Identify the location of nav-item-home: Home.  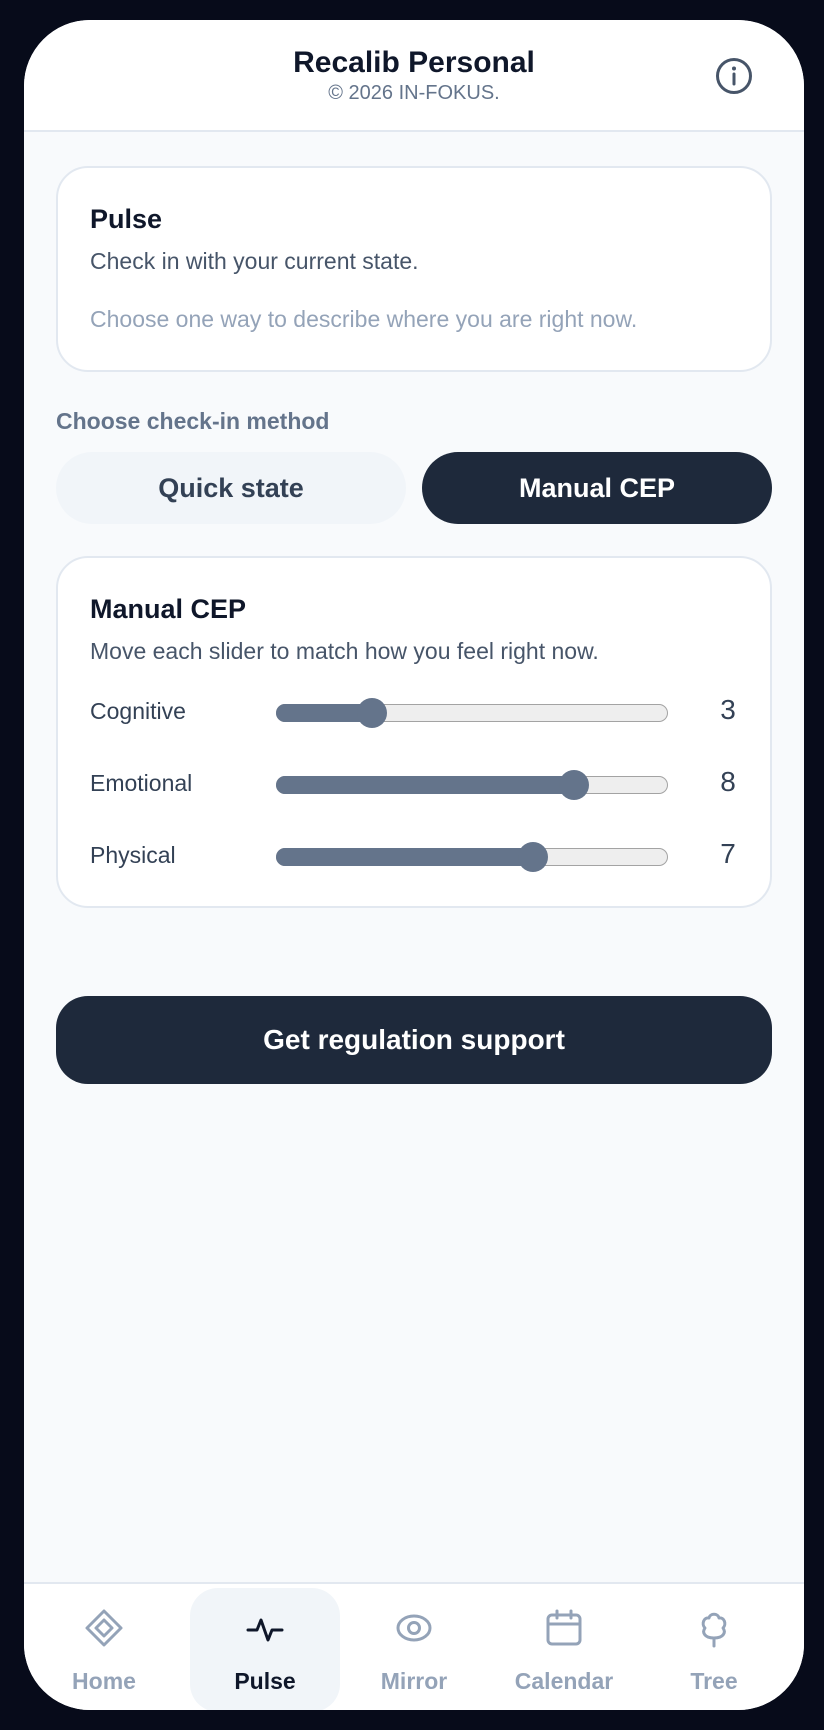
(104, 1649).